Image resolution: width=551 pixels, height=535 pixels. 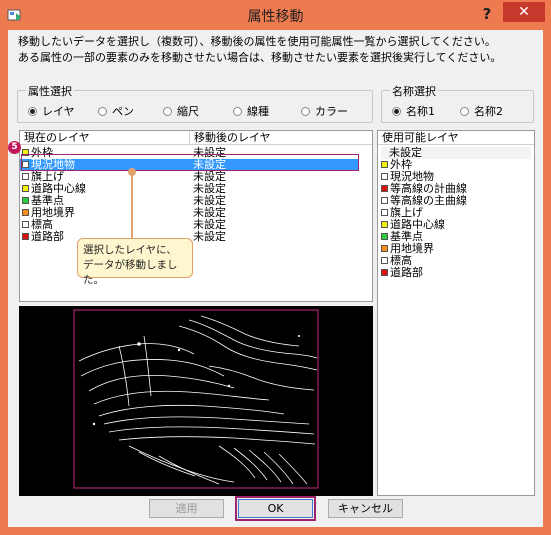 I want to click on callout-line-1: 選択したレイヤに、, so click(x=130, y=250).